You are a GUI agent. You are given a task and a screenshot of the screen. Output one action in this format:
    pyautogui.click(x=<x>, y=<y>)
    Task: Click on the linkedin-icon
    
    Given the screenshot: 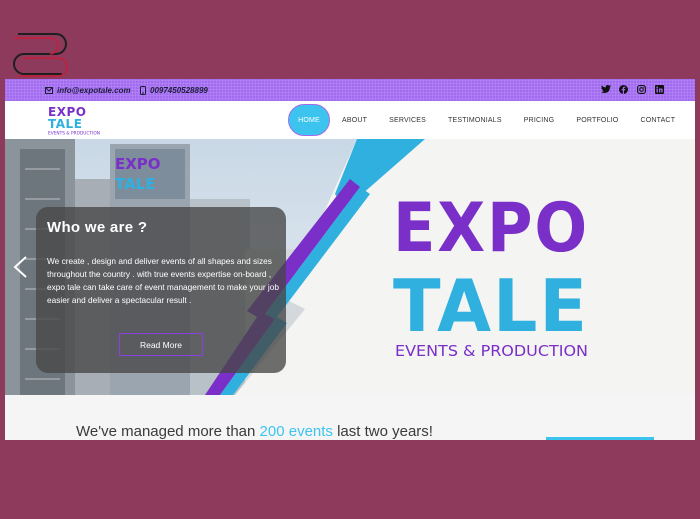 What is the action you would take?
    pyautogui.click(x=659, y=89)
    